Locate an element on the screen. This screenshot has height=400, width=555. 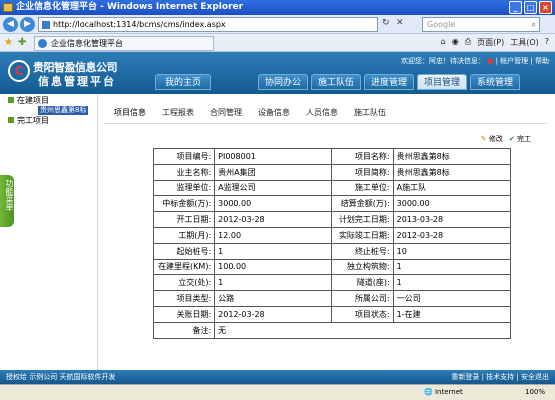
search-icon: ⌕ is located at coordinates (534, 24).